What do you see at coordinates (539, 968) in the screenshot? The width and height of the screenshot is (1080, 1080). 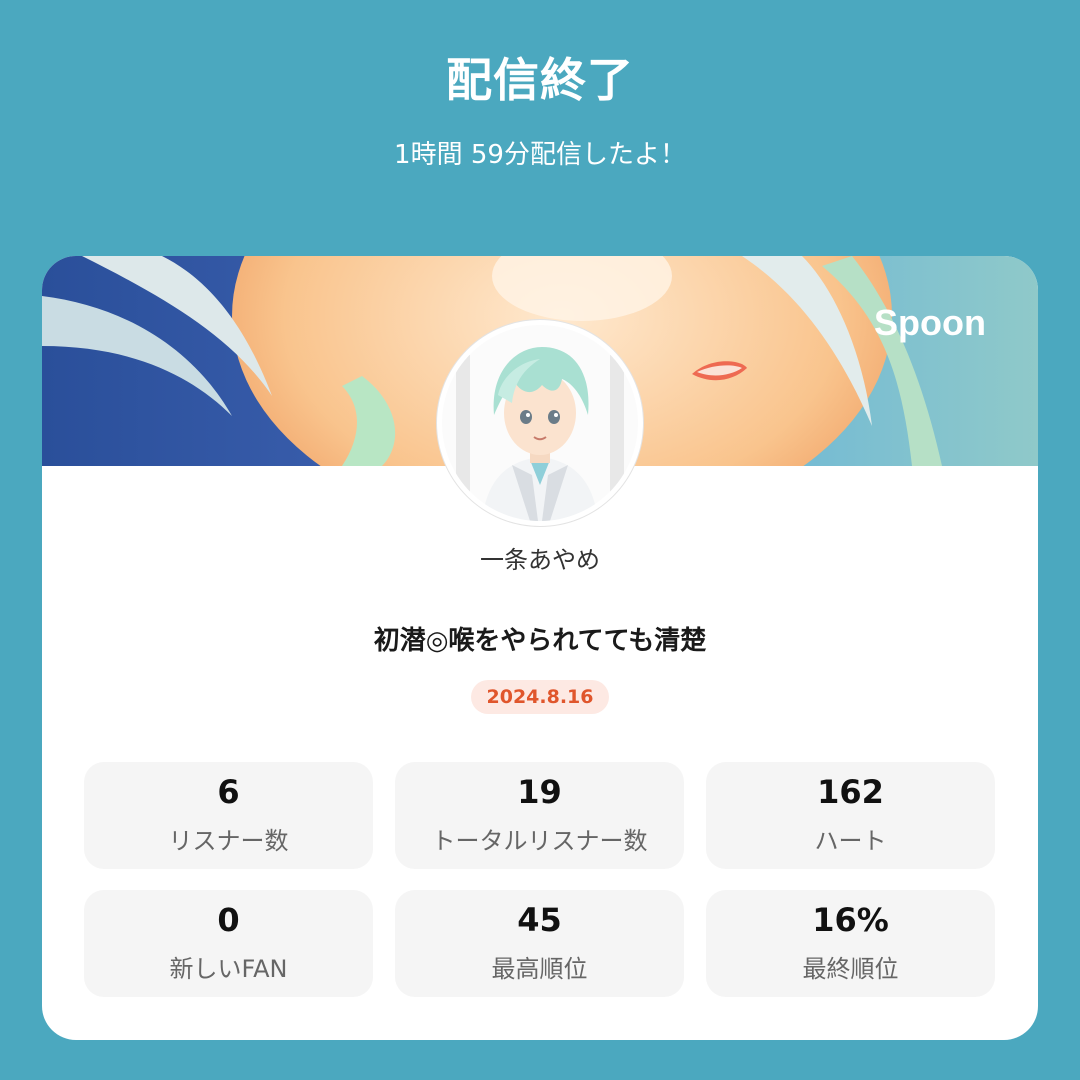 I see `stat-label: 最高順位` at bounding box center [539, 968].